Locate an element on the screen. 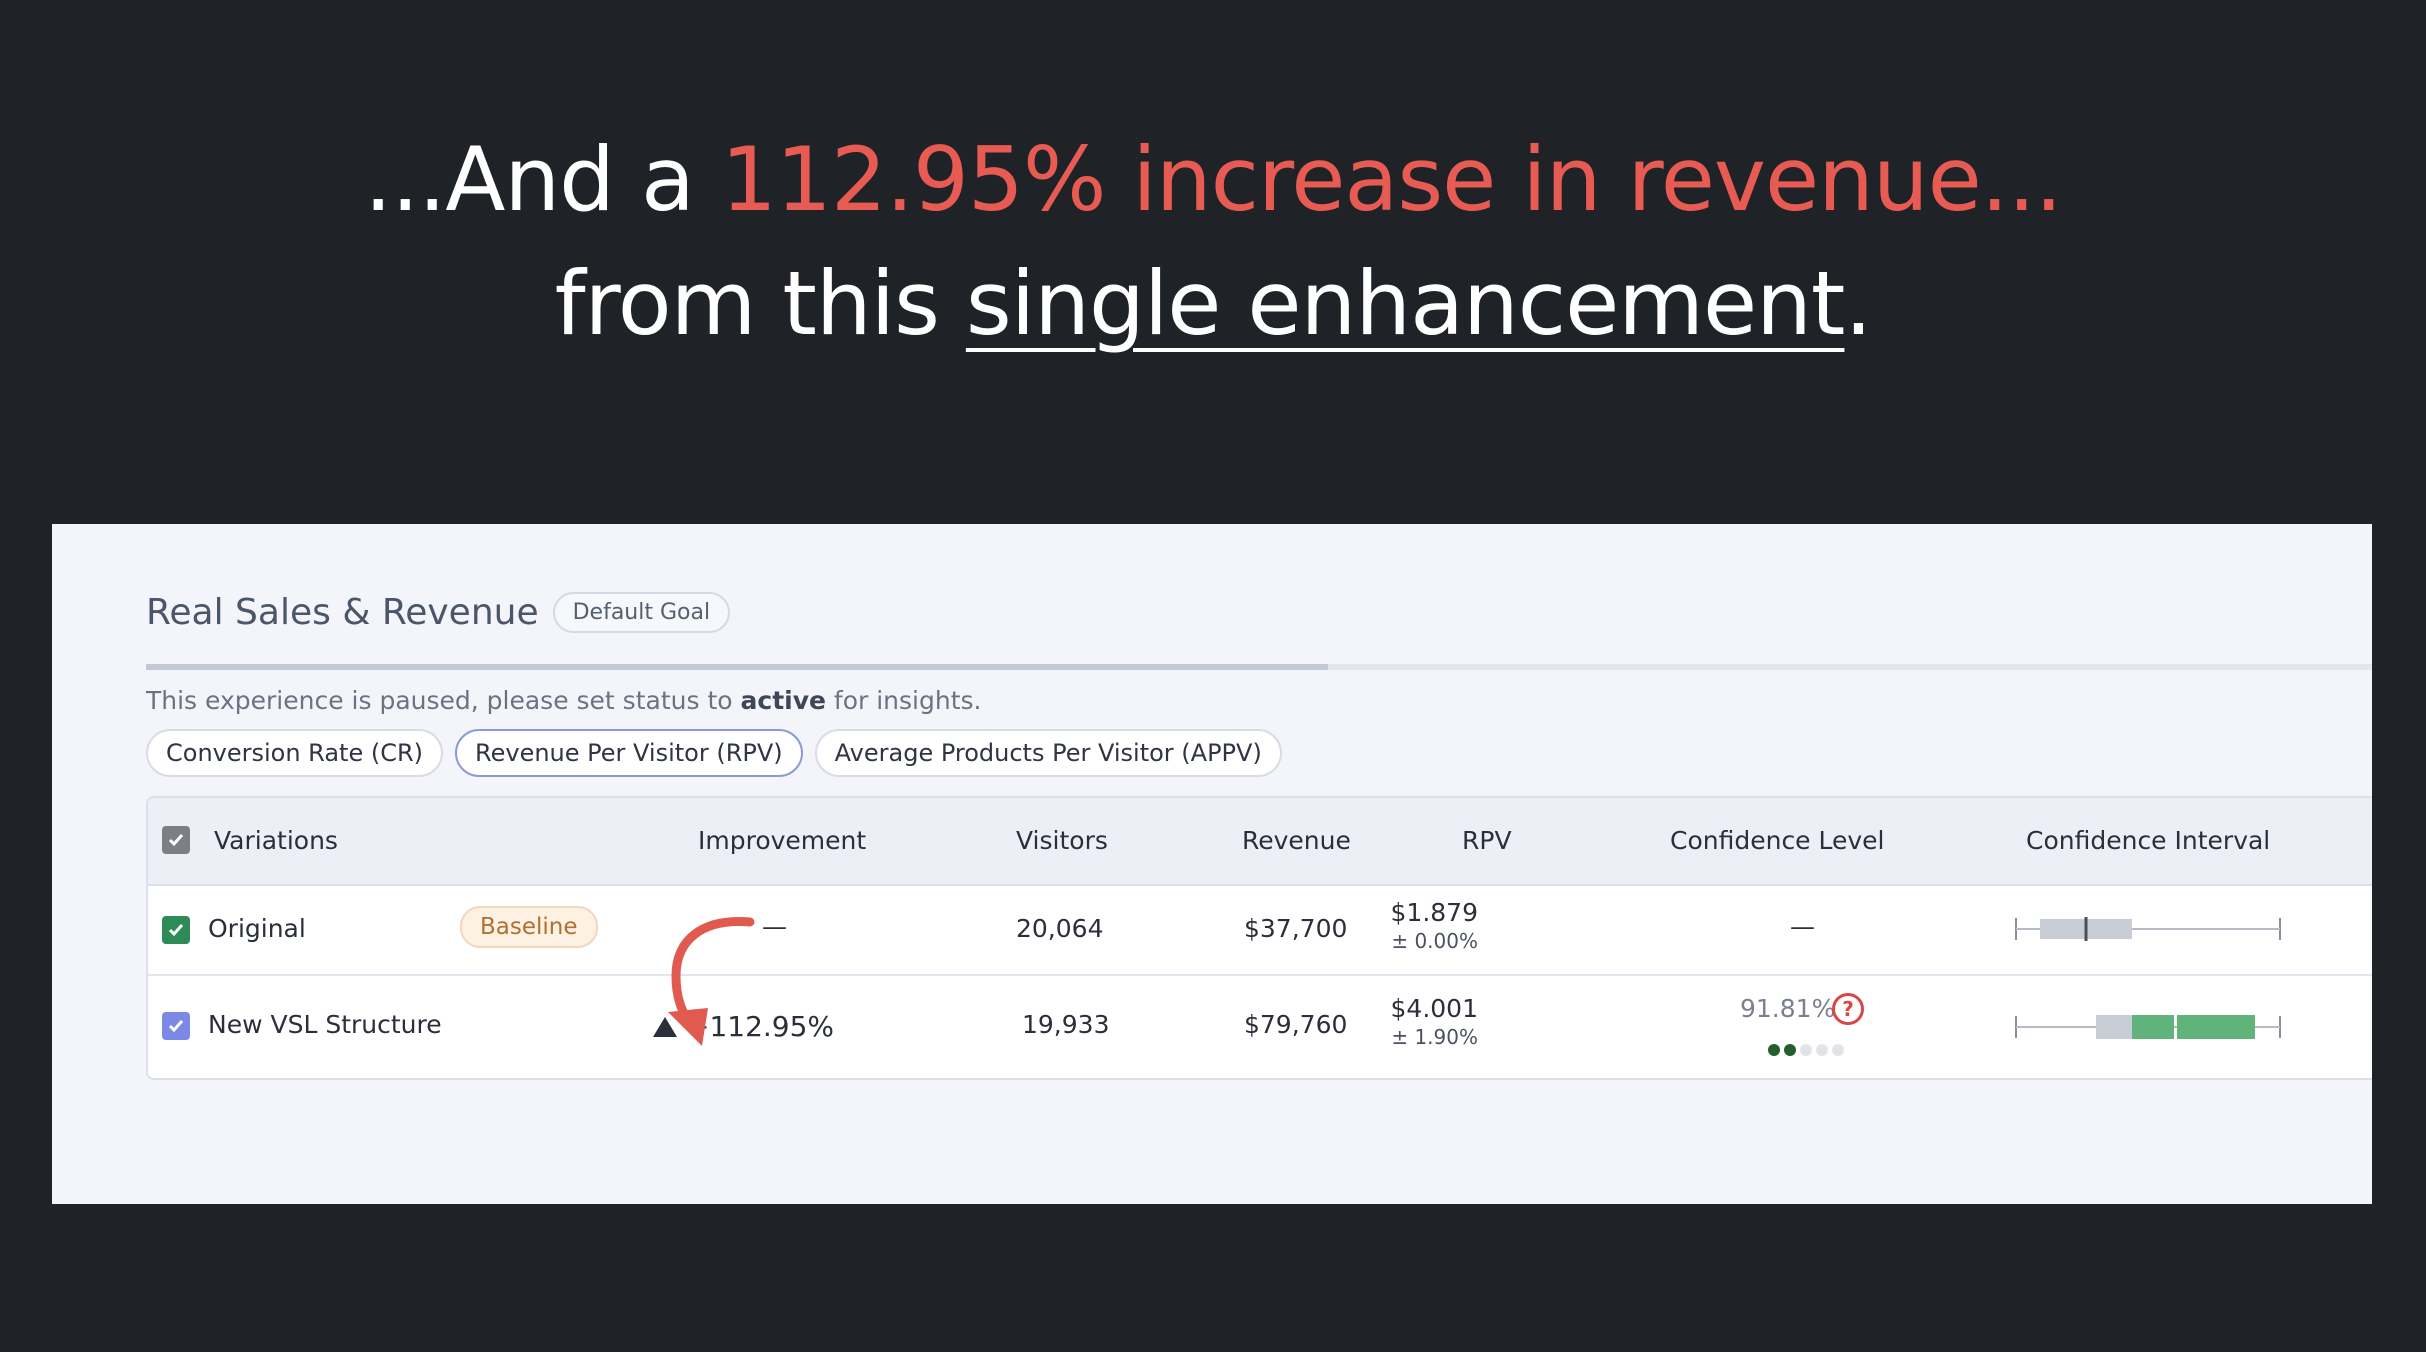  headline-line-2: from this single enhancement. is located at coordinates (1213, 304).